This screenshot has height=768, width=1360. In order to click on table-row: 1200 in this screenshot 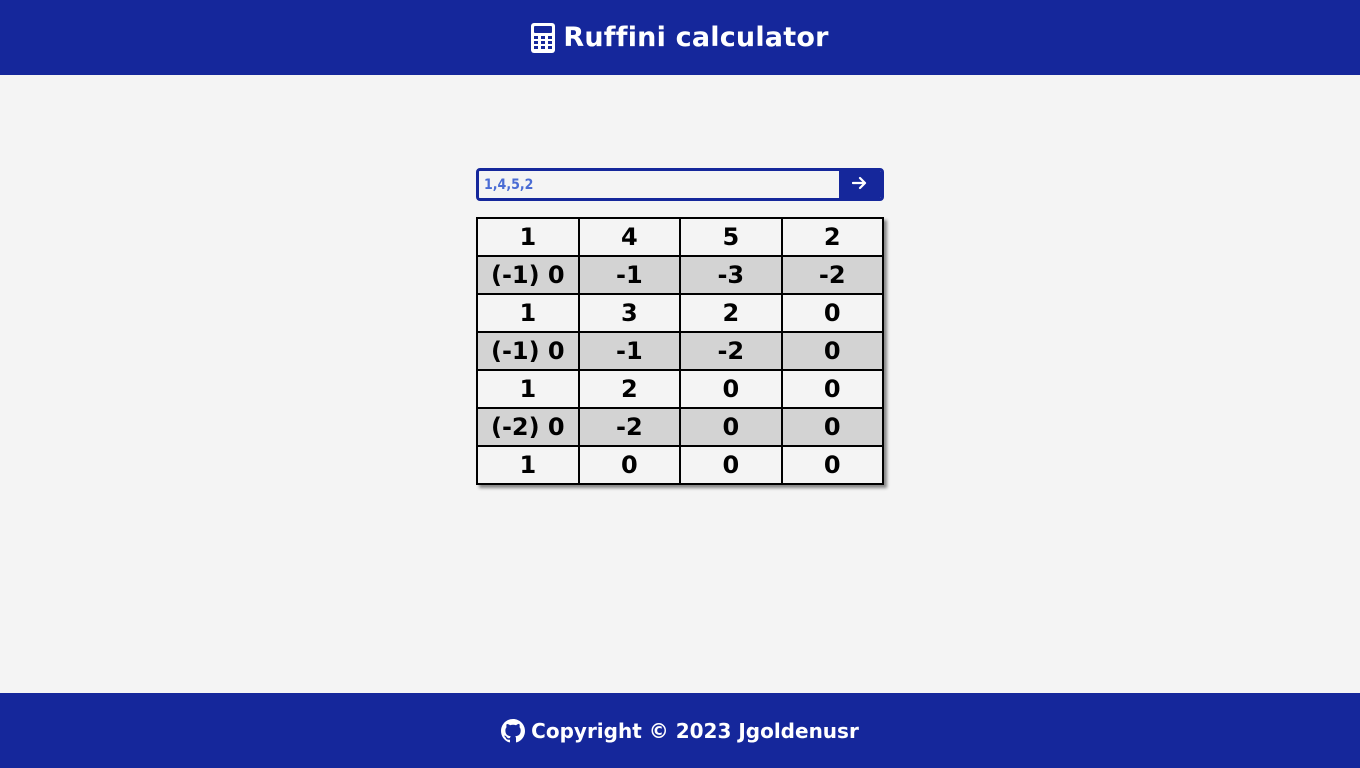, I will do `click(680, 389)`.